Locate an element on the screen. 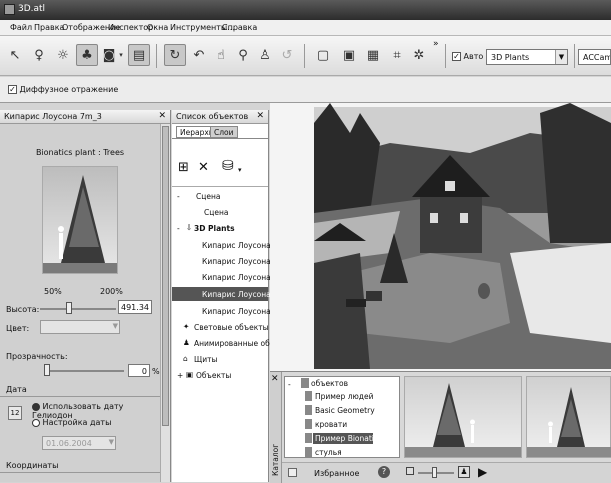 The height and width of the screenshot is (483, 611). menu-edit: Правка is located at coordinates (49, 27).